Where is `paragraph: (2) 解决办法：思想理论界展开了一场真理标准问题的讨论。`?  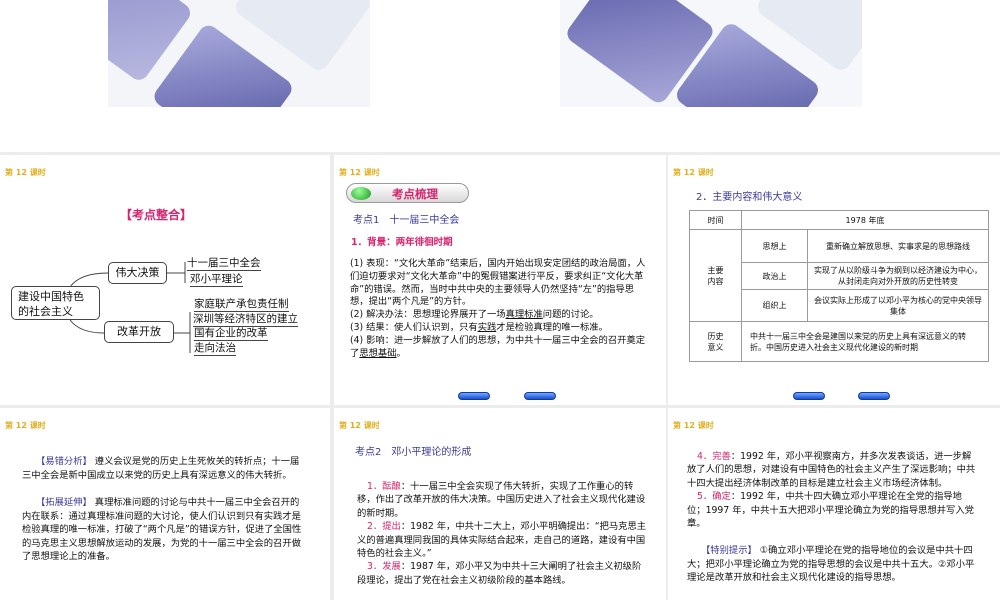 paragraph: (2) 解决办法：思想理论界展开了一场真理标准问题的讨论。 is located at coordinates (474, 315).